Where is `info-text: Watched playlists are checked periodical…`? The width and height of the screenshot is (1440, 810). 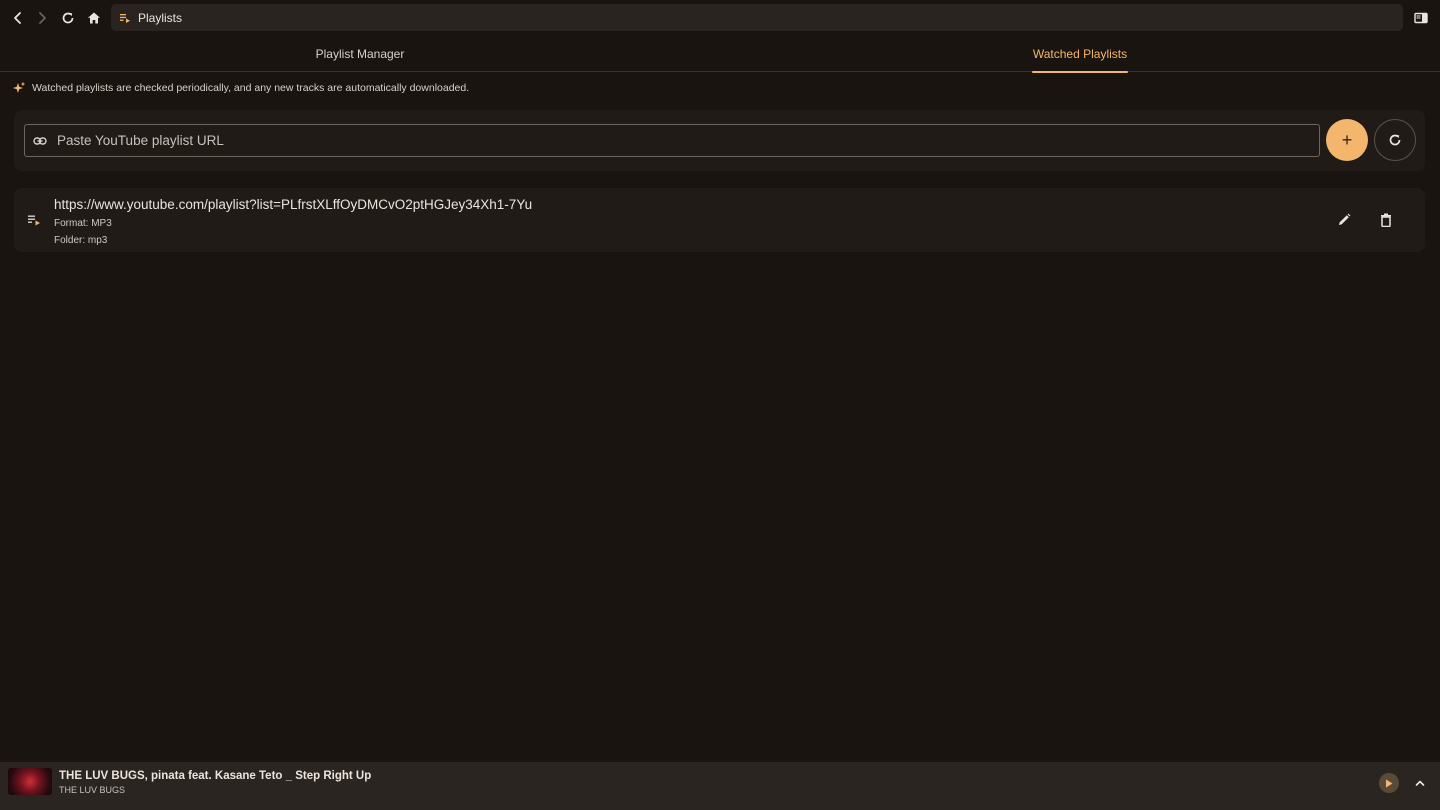 info-text: Watched playlists are checked periodical… is located at coordinates (251, 88).